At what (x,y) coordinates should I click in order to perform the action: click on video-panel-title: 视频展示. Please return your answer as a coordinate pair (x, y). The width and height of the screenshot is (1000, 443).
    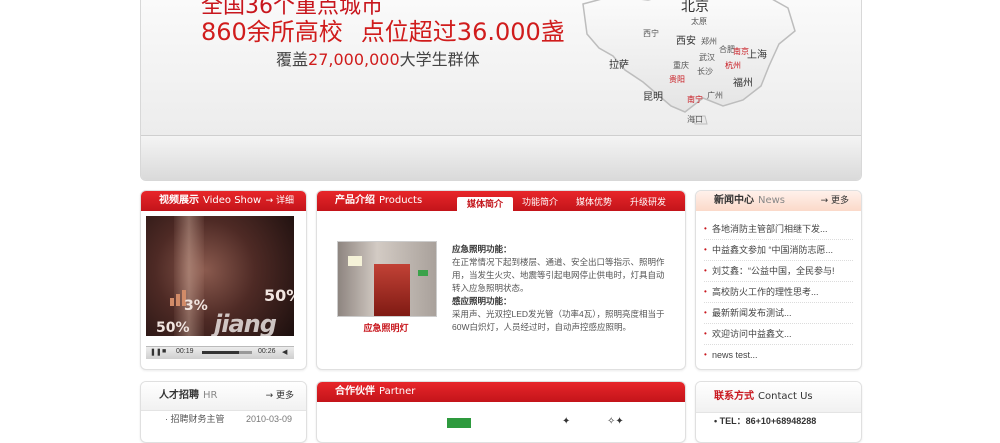
    Looking at the image, I should click on (179, 200).